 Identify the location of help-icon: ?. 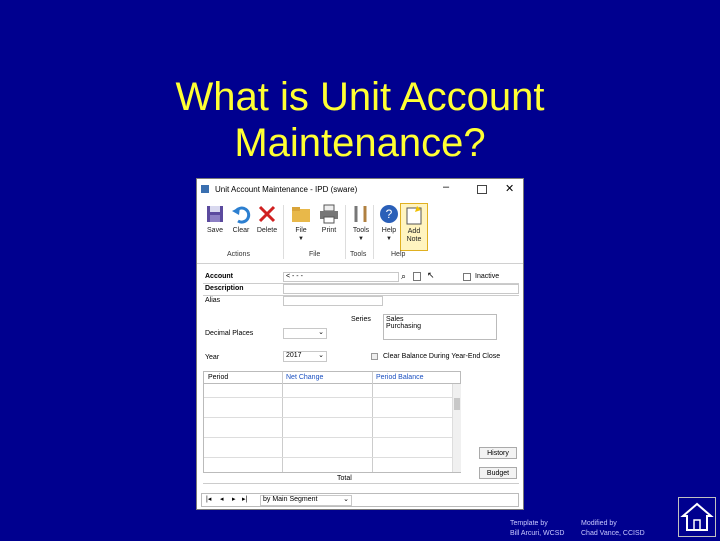
(389, 214).